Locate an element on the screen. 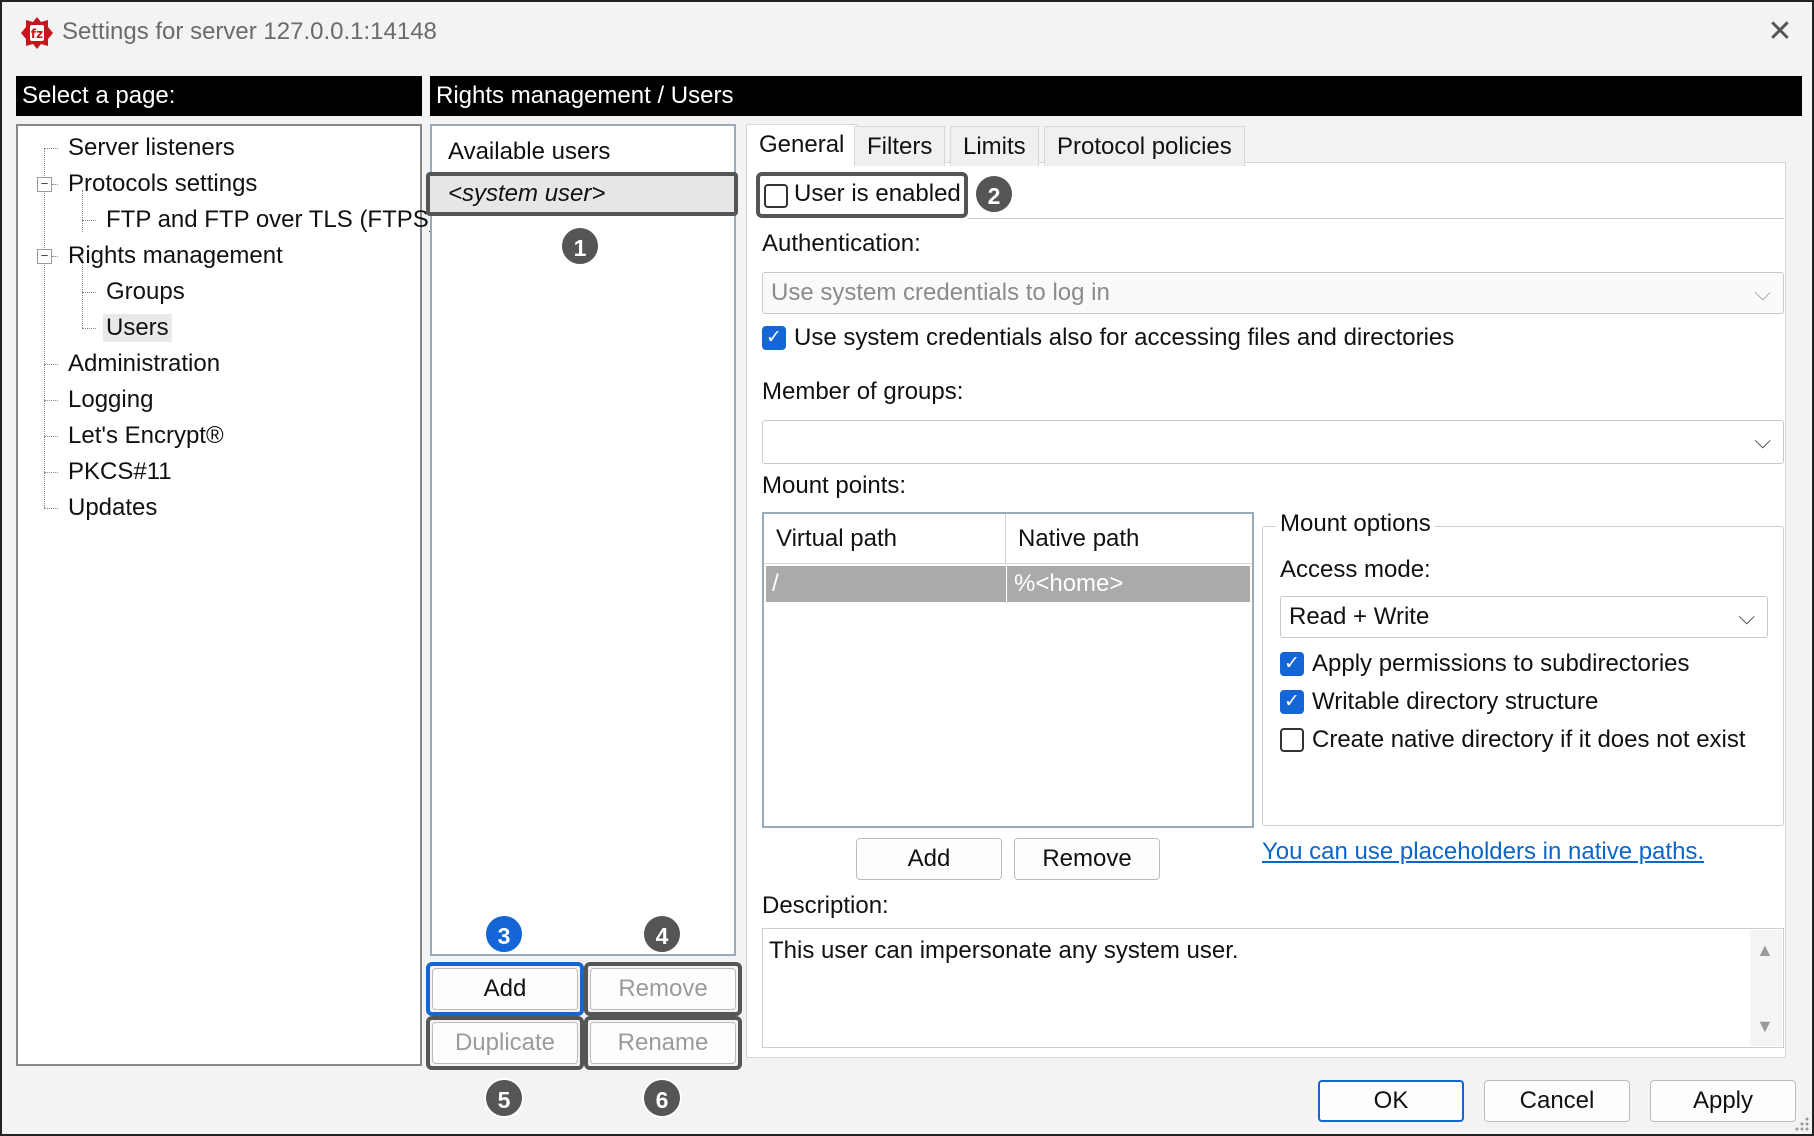 The height and width of the screenshot is (1136, 1814). mount-points-label: Mount points: is located at coordinates (834, 485).